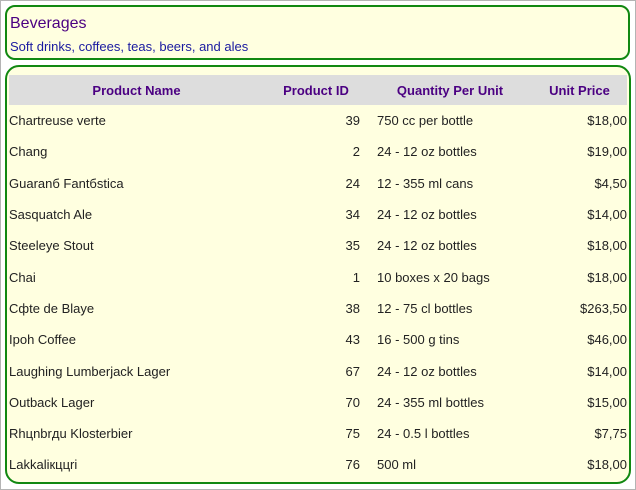 Image resolution: width=636 pixels, height=490 pixels. Describe the element at coordinates (318, 402) in the screenshot. I see `table-row: Outback Lager 70 24 - 355 ml bottles $15,00` at that location.